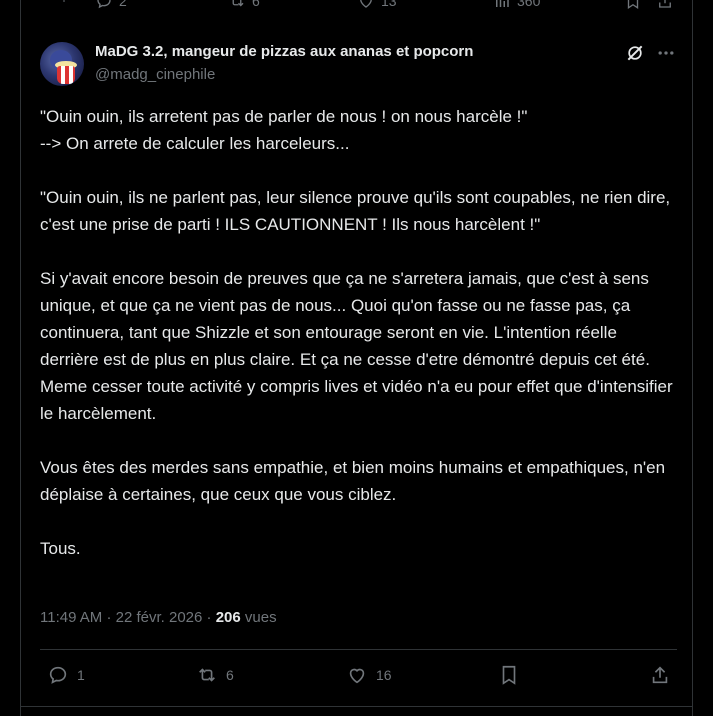 This screenshot has width=713, height=716. I want to click on post-date: 22 févr. 2026, so click(159, 617).